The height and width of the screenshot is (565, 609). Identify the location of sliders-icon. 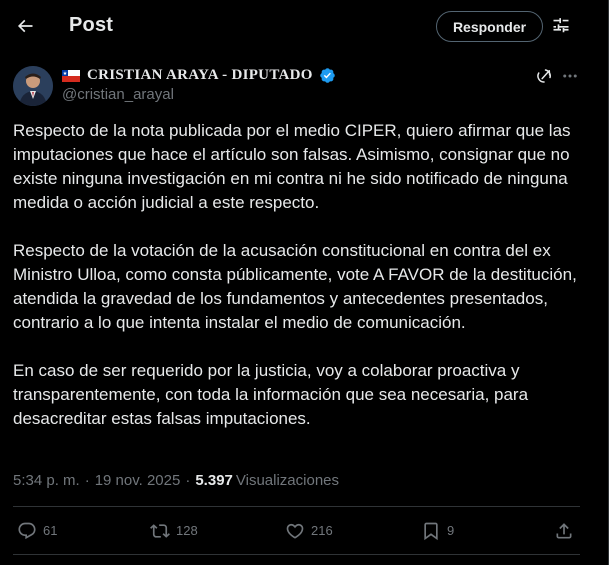
(561, 25).